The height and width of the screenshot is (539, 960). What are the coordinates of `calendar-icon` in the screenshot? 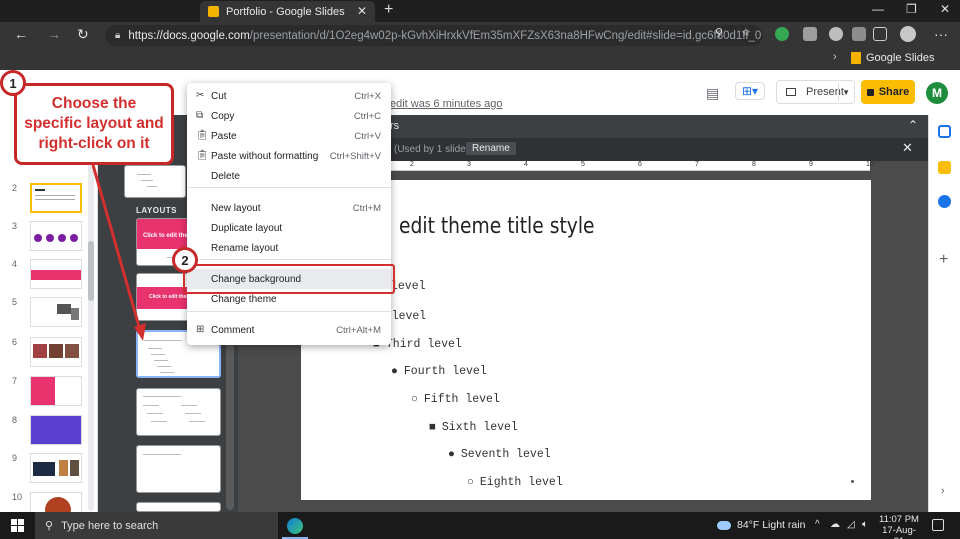 It's located at (944, 131).